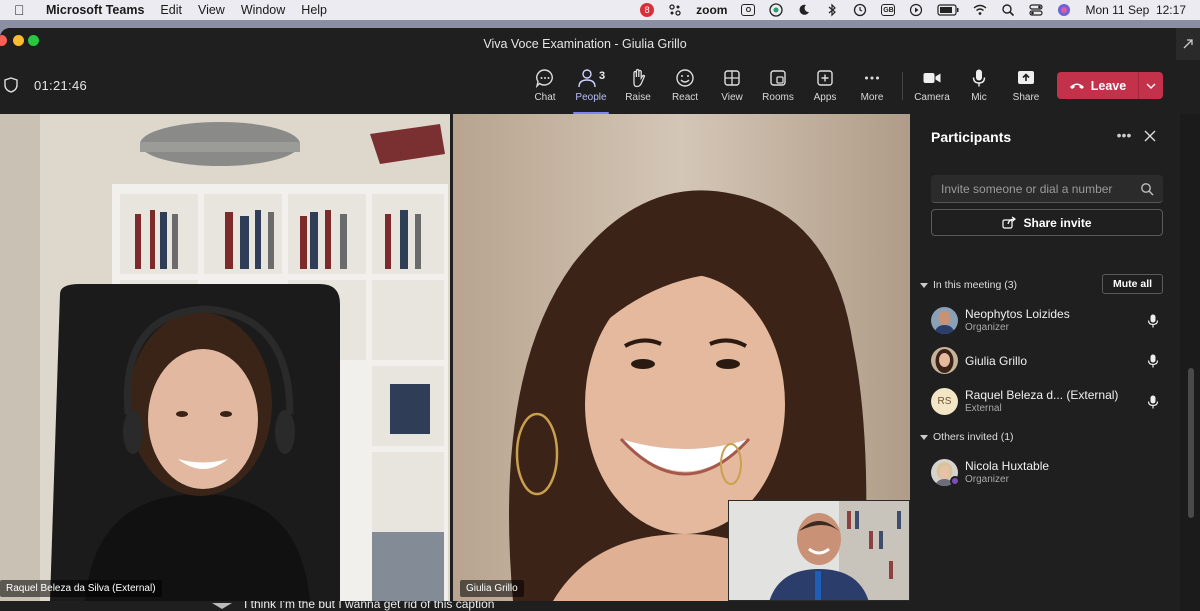  Describe the element at coordinates (545, 97) in the screenshot. I see `chat-label: Chat` at that location.